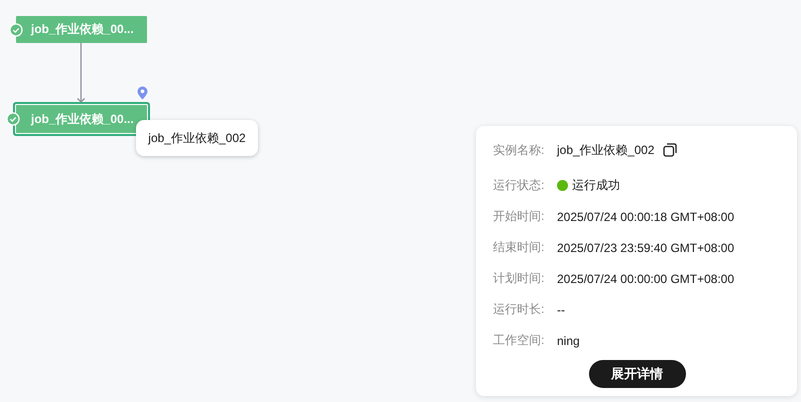  What do you see at coordinates (645, 217) in the screenshot?
I see `field-value: 2025/07/24 00:00:18 GMT+08:00` at bounding box center [645, 217].